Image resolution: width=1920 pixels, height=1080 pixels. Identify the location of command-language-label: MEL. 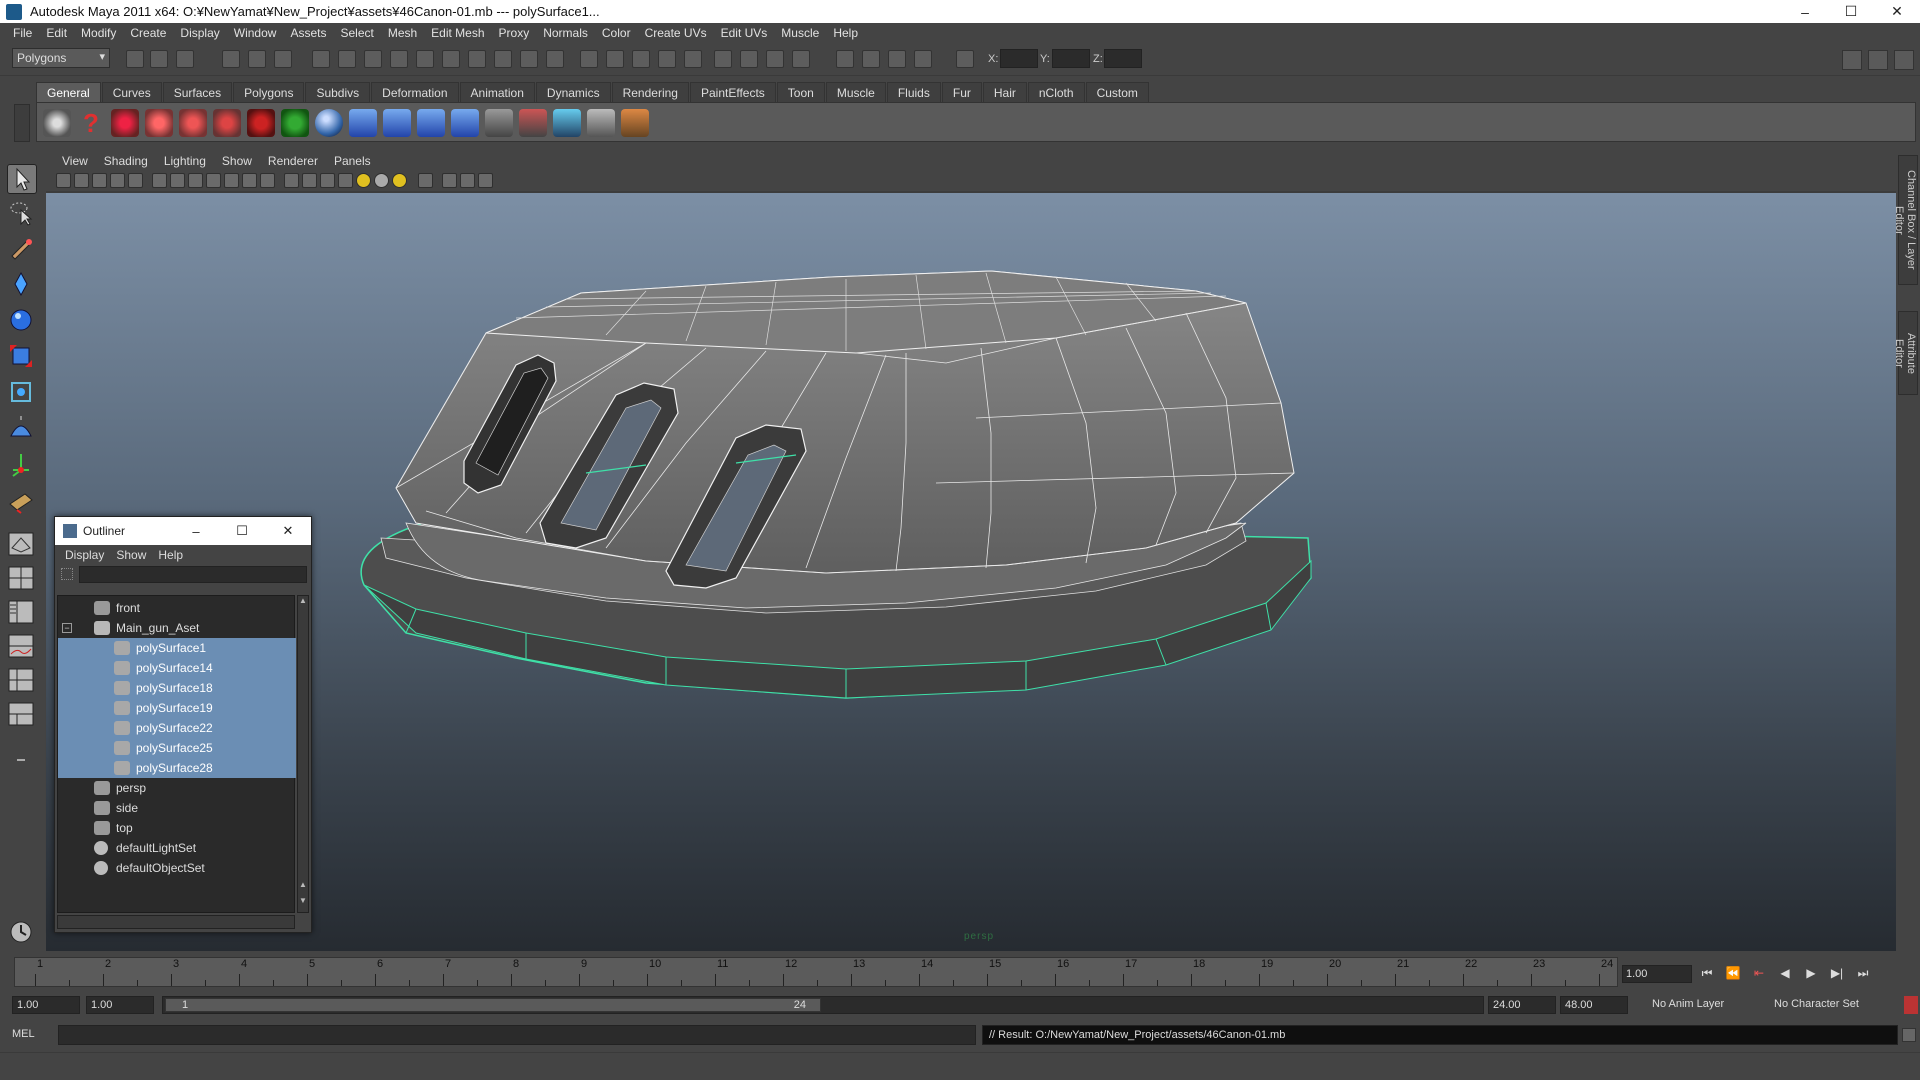
(23, 1034).